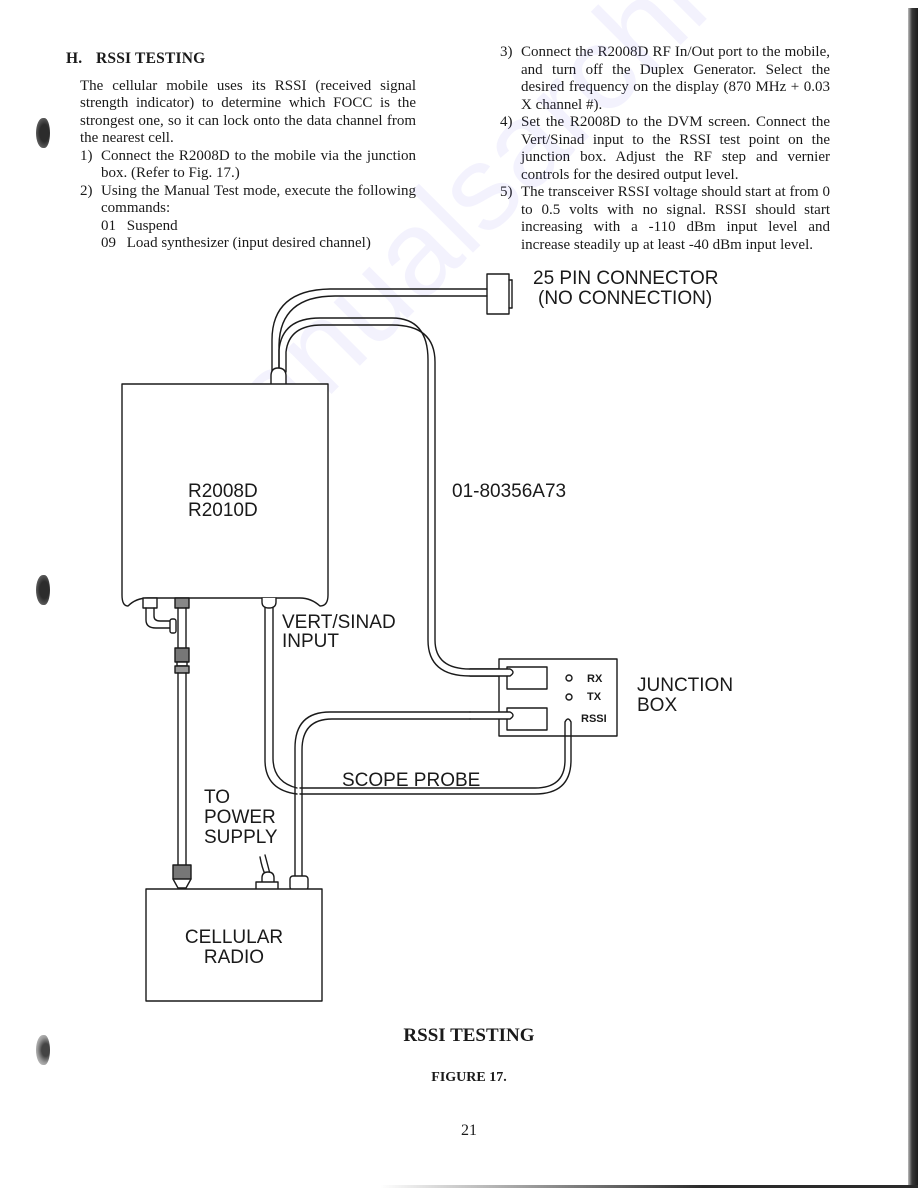  I want to click on power-supply-lead, so click(282, 872).